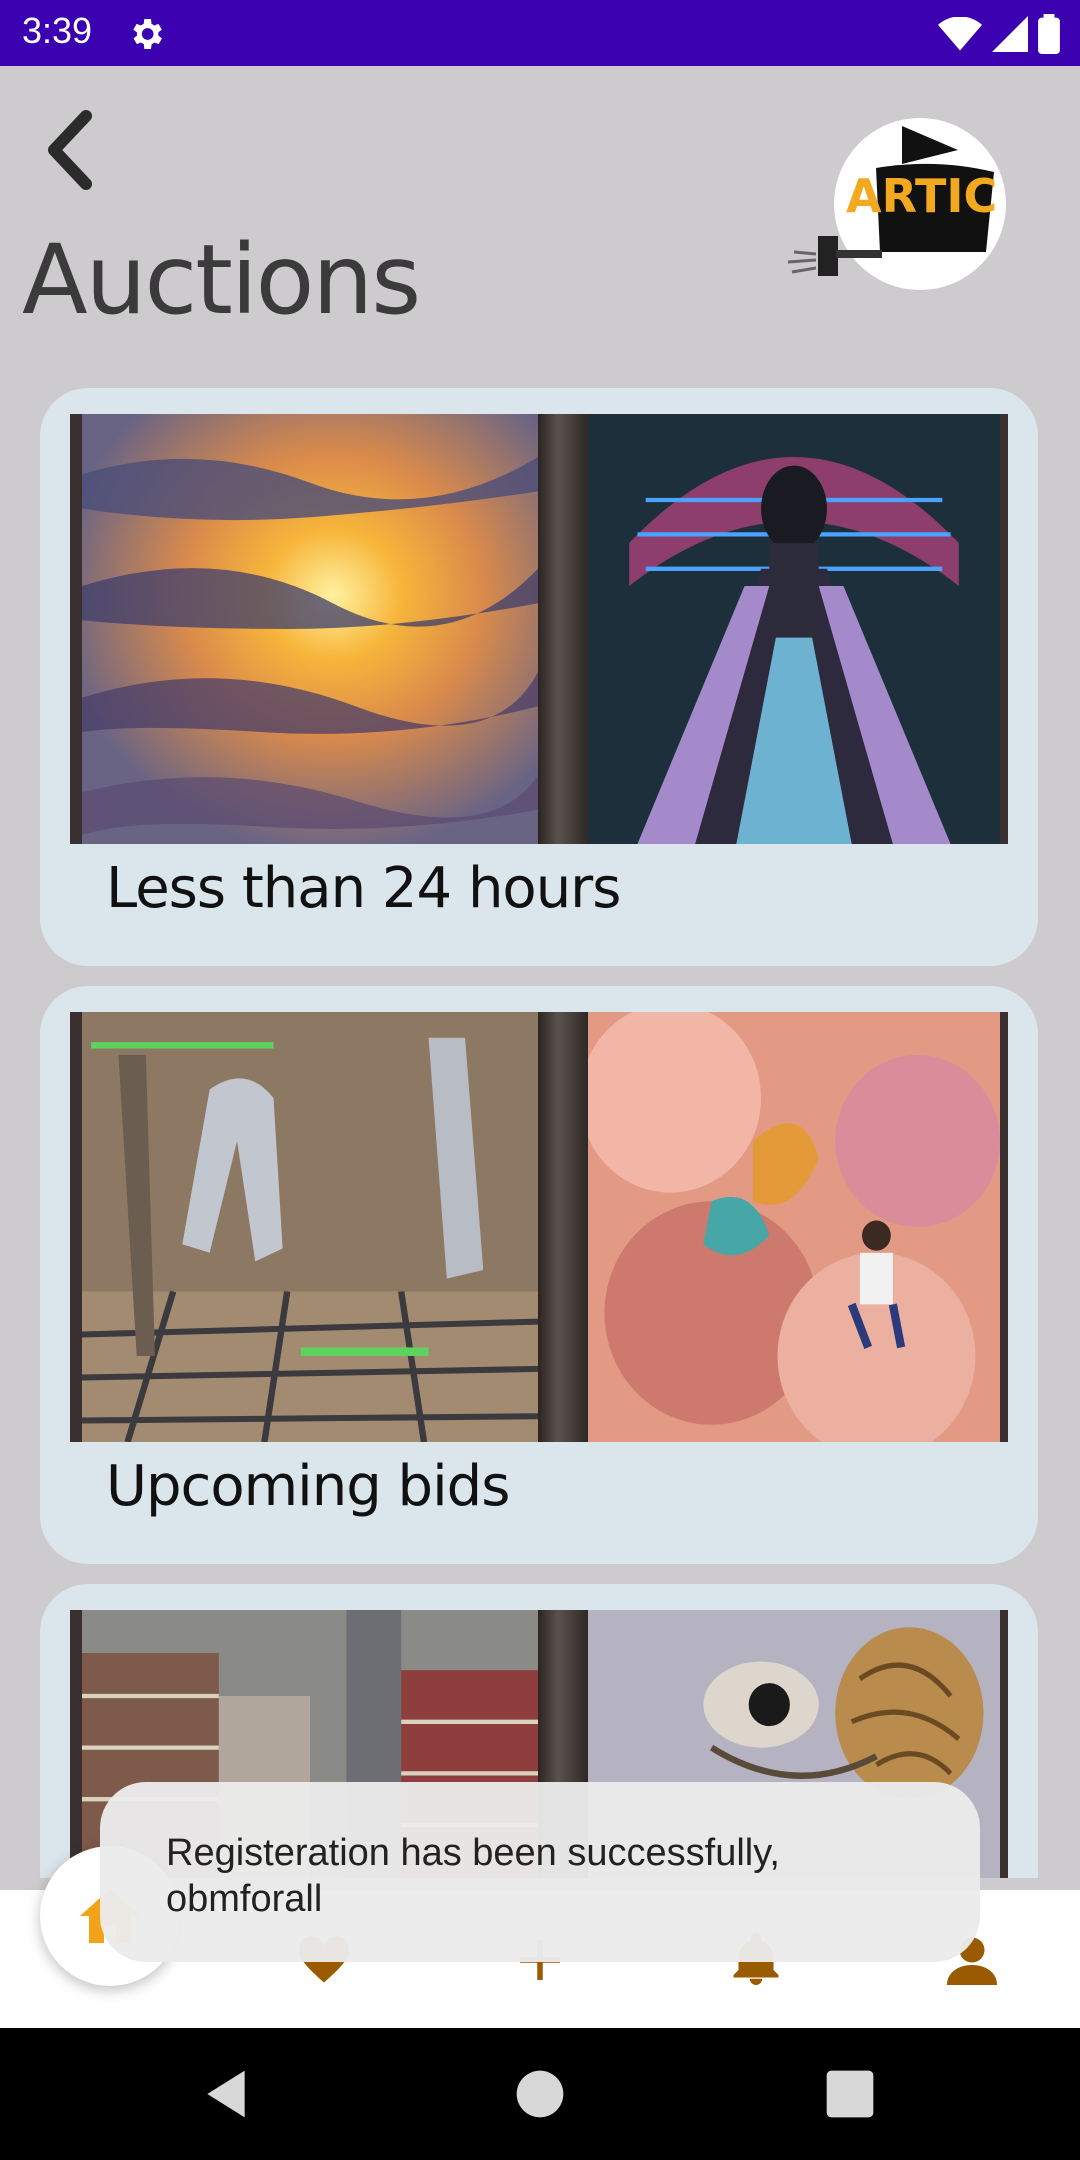 The width and height of the screenshot is (1080, 2160). Describe the element at coordinates (221, 280) in the screenshot. I see `page-title: Auctions` at that location.